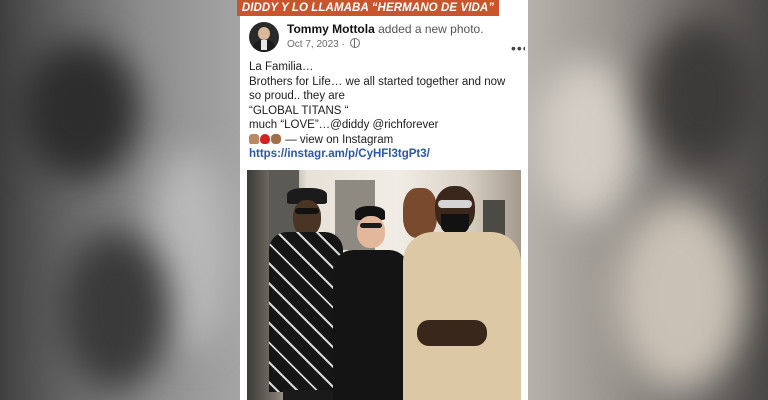  What do you see at coordinates (368, 8) in the screenshot?
I see `headline-banner: DIDDY Y LO LLAMABA “HERMANO DE VIDA”` at bounding box center [368, 8].